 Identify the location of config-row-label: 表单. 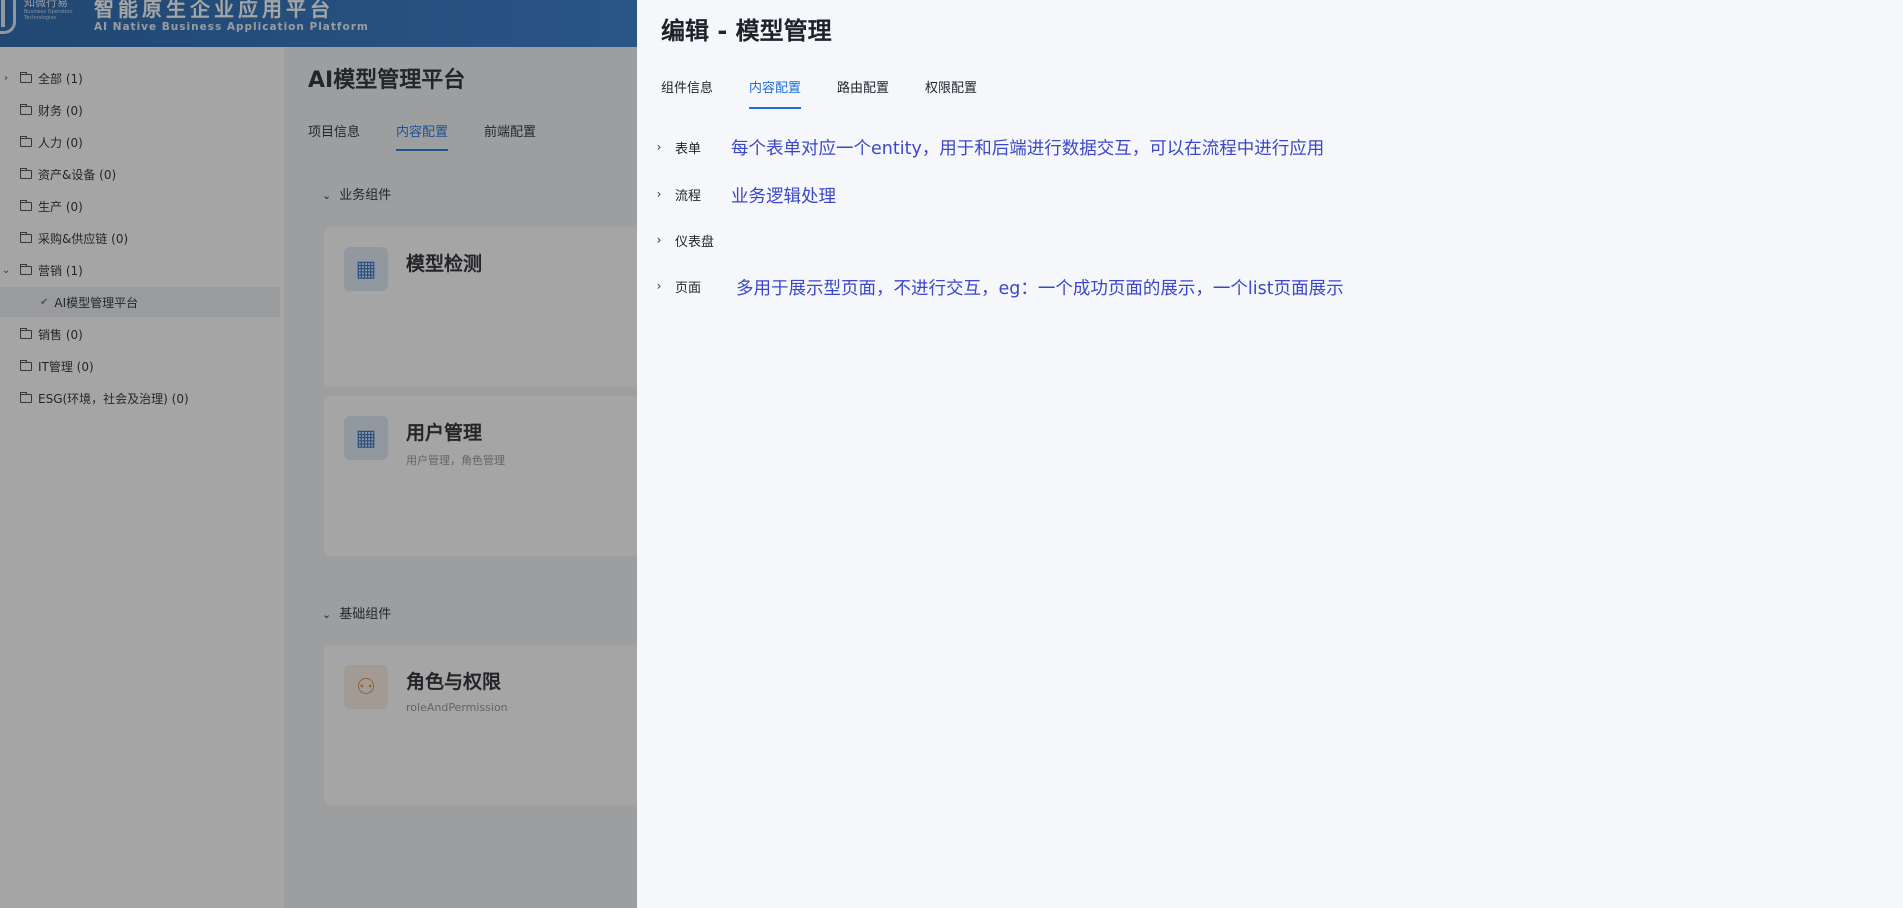
(688, 149).